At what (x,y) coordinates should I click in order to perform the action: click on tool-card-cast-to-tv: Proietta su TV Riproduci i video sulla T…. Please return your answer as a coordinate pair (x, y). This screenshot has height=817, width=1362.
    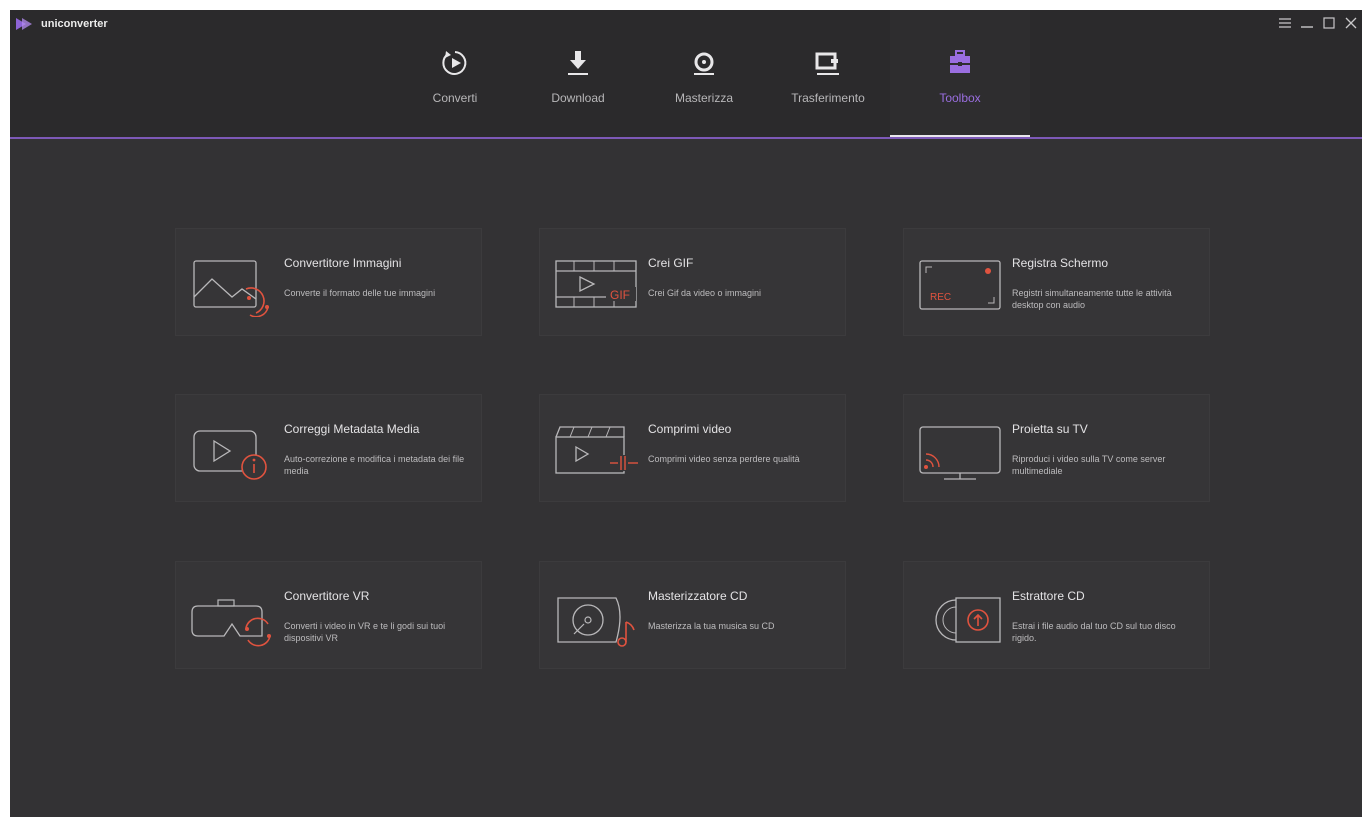
    Looking at the image, I should click on (1056, 448).